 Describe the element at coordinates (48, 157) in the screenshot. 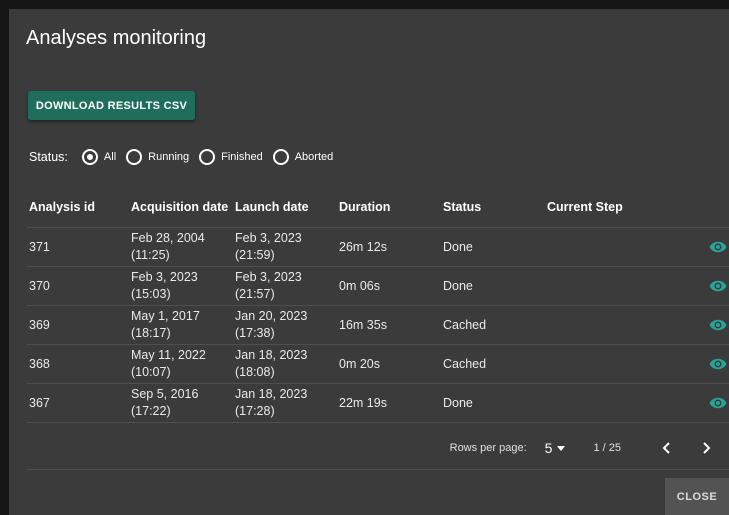

I see `status-filter-label: Status:` at that location.